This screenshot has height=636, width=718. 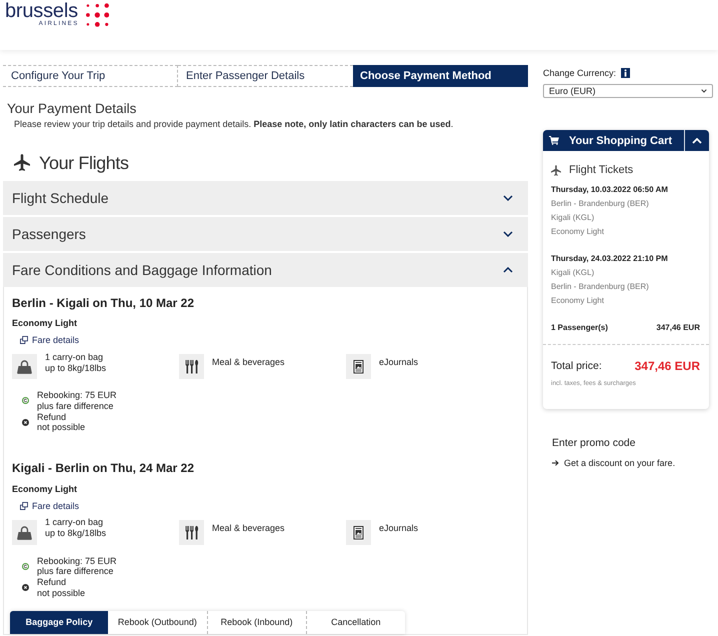 I want to click on destination-airport: Kigali (KGL), so click(x=572, y=218).